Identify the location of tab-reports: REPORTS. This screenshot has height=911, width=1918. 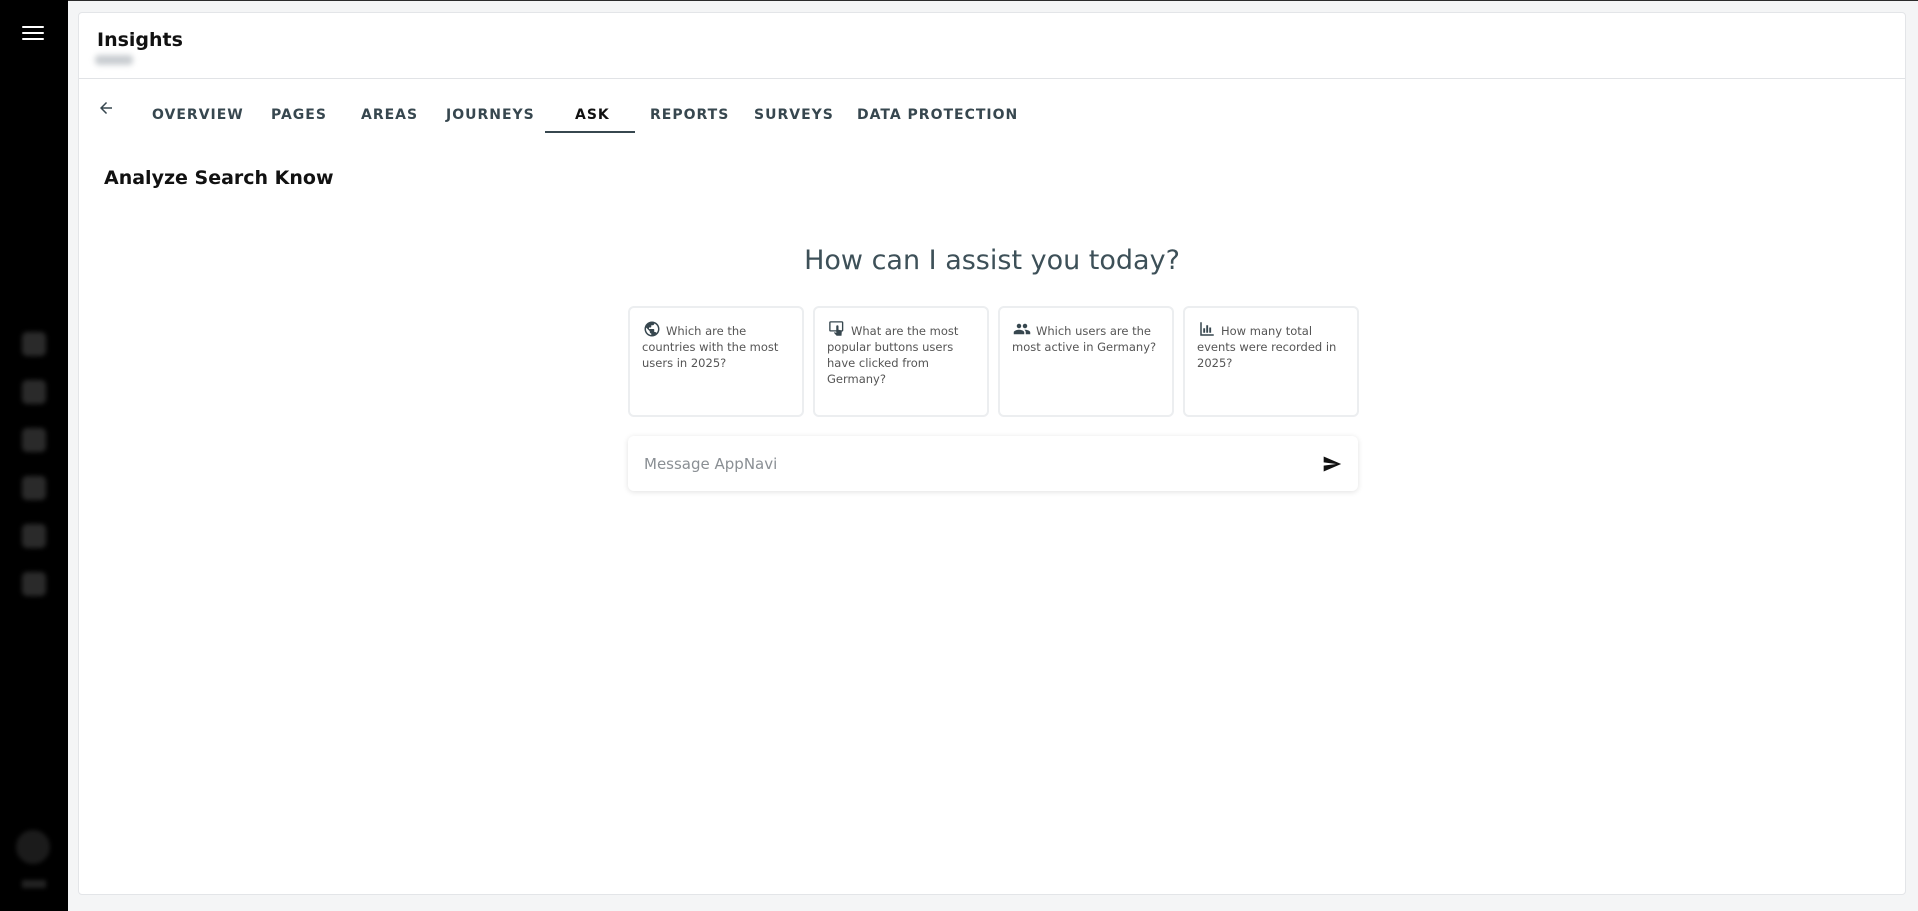
(689, 115).